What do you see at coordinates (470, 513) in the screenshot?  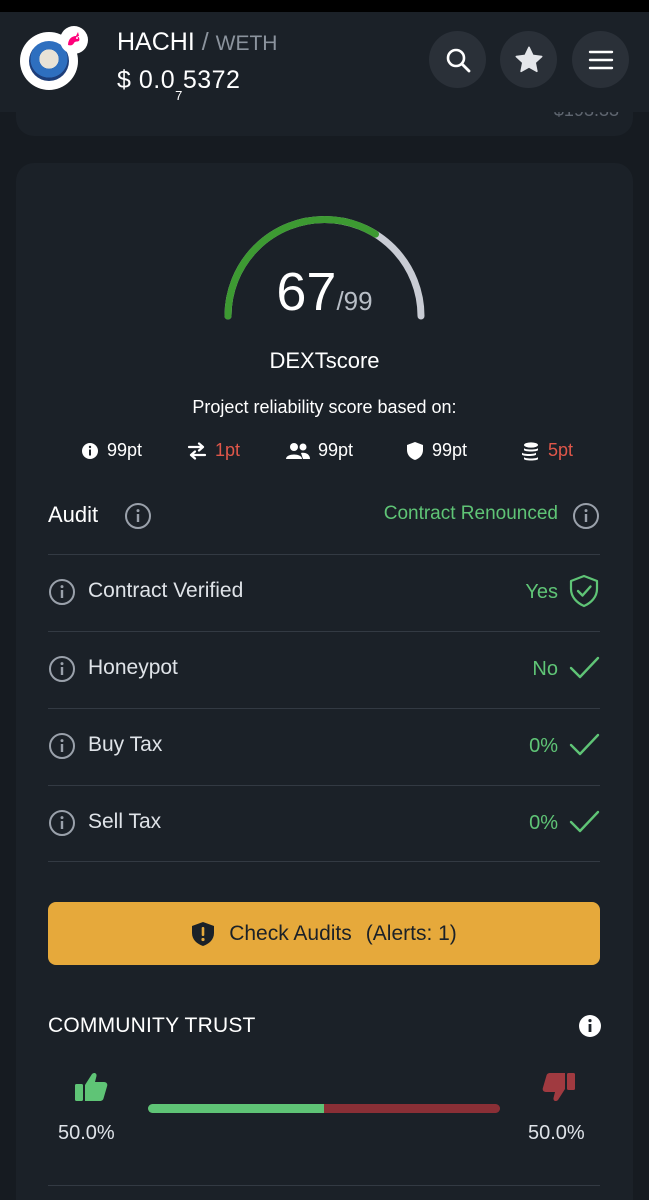 I see `contract-renounced-status: Contract Renounced` at bounding box center [470, 513].